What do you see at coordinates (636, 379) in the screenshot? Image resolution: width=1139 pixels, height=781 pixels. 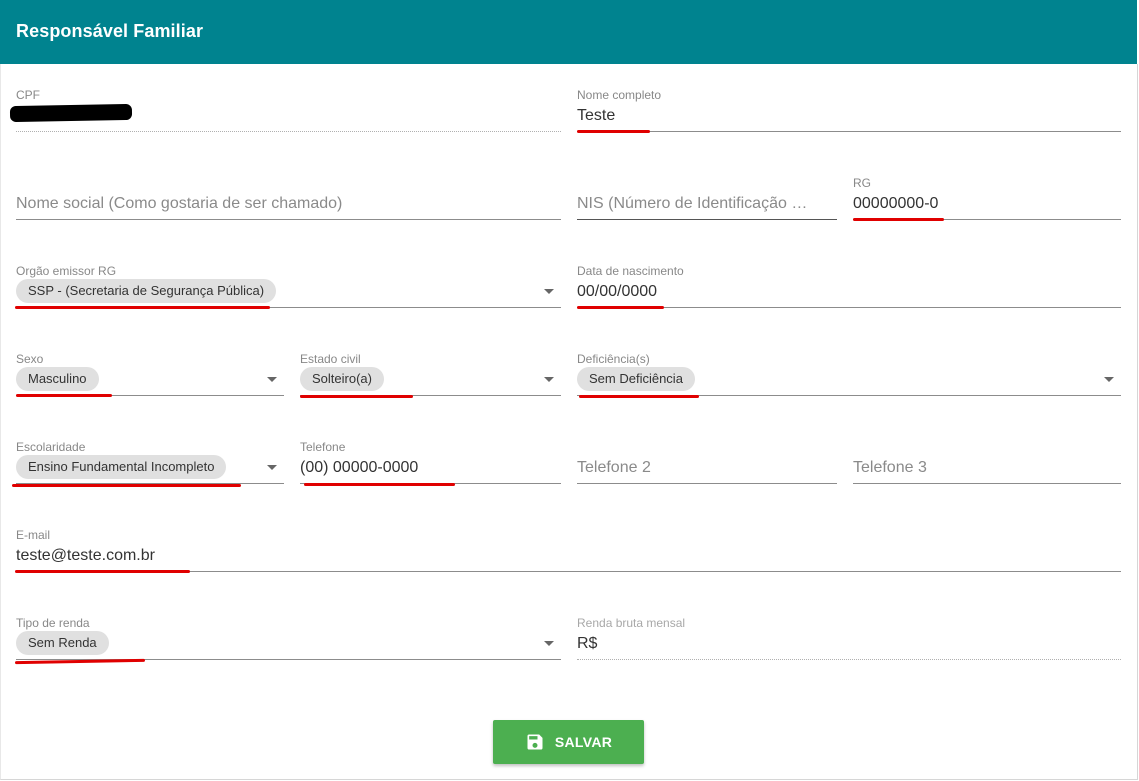 I see `deficiencia-chip: Sem Deficiência` at bounding box center [636, 379].